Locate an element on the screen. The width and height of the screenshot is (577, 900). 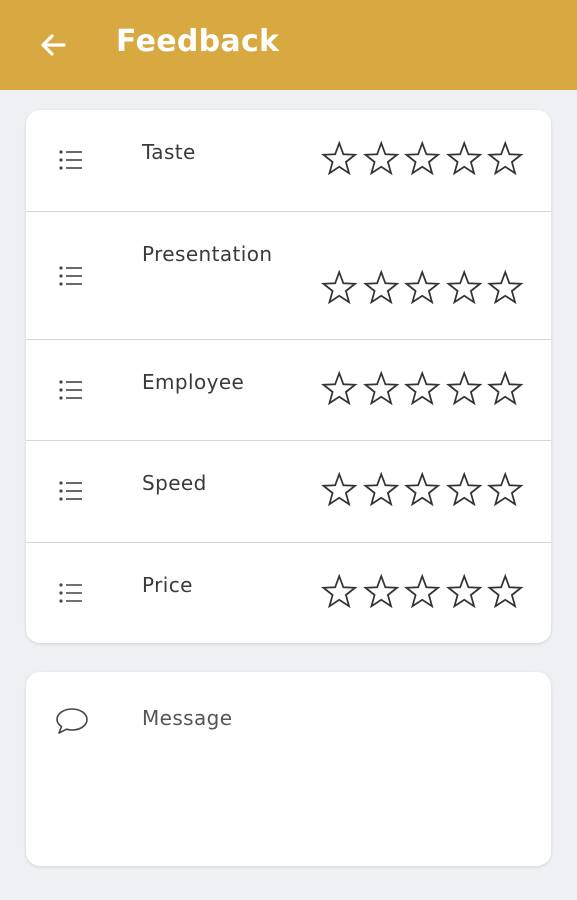
back-button is located at coordinates (53, 45).